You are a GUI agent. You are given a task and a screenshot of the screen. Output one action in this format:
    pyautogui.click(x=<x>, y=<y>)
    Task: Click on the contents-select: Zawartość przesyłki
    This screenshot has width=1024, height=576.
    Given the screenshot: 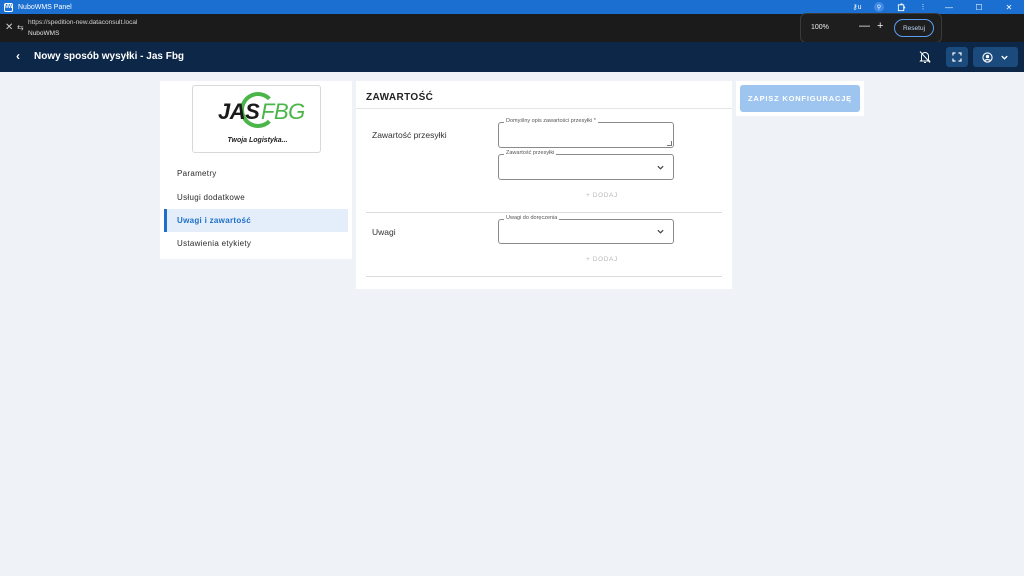 What is the action you would take?
    pyautogui.click(x=586, y=165)
    